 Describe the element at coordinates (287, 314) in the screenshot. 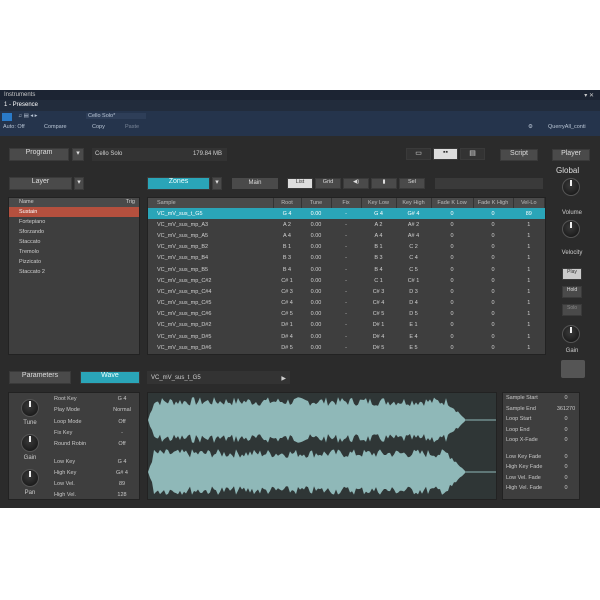

I see `table-cell: C# 5` at that location.